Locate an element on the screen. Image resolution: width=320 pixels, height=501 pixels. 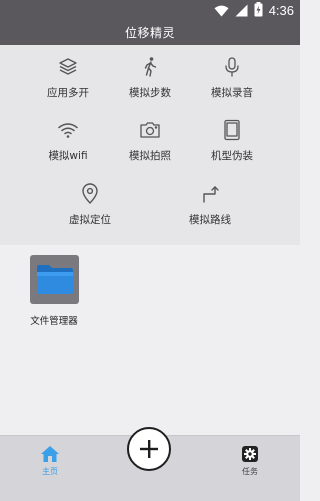
status-icons: 4:36 is located at coordinates (254, 11).